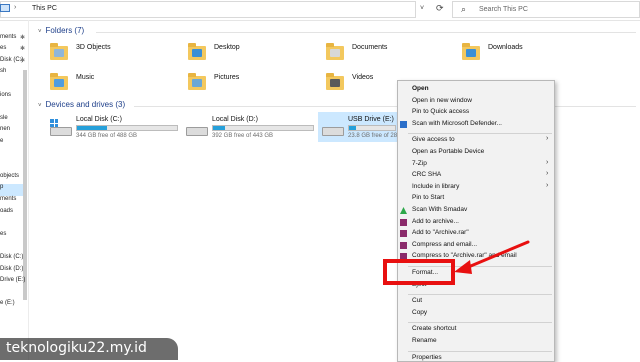 This screenshot has height=362, width=640. I want to click on this-pc-icon, so click(5, 8).